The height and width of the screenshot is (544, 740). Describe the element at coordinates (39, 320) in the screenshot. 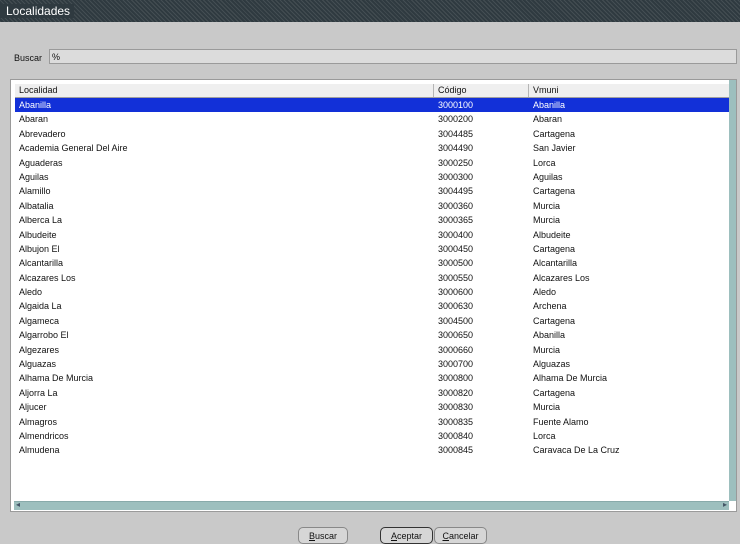

I see `localidad-cell: Algameca` at that location.